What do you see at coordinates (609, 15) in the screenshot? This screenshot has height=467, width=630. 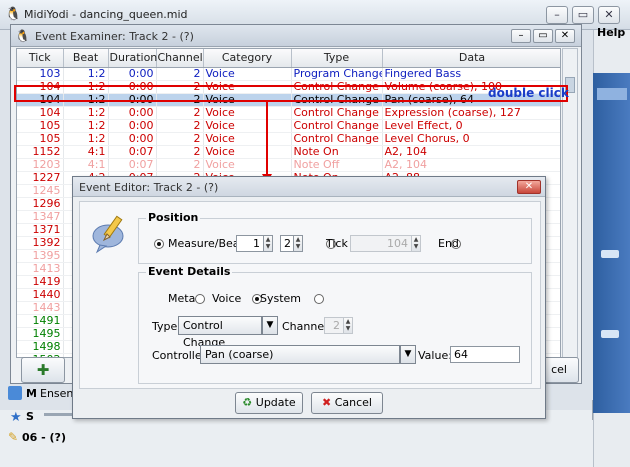 I see `close-button: ✕` at bounding box center [609, 15].